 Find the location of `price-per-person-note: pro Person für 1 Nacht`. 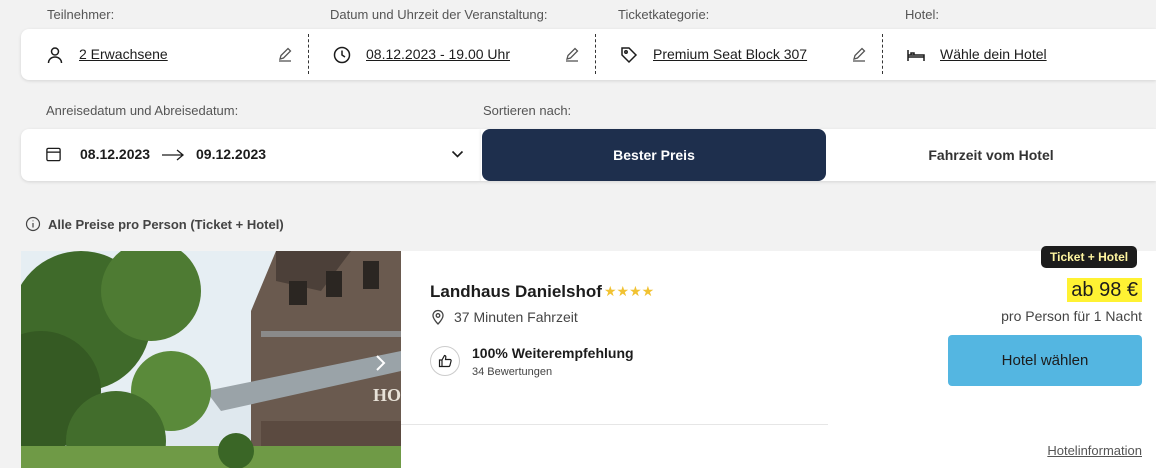

price-per-person-note: pro Person für 1 Nacht is located at coordinates (1071, 316).